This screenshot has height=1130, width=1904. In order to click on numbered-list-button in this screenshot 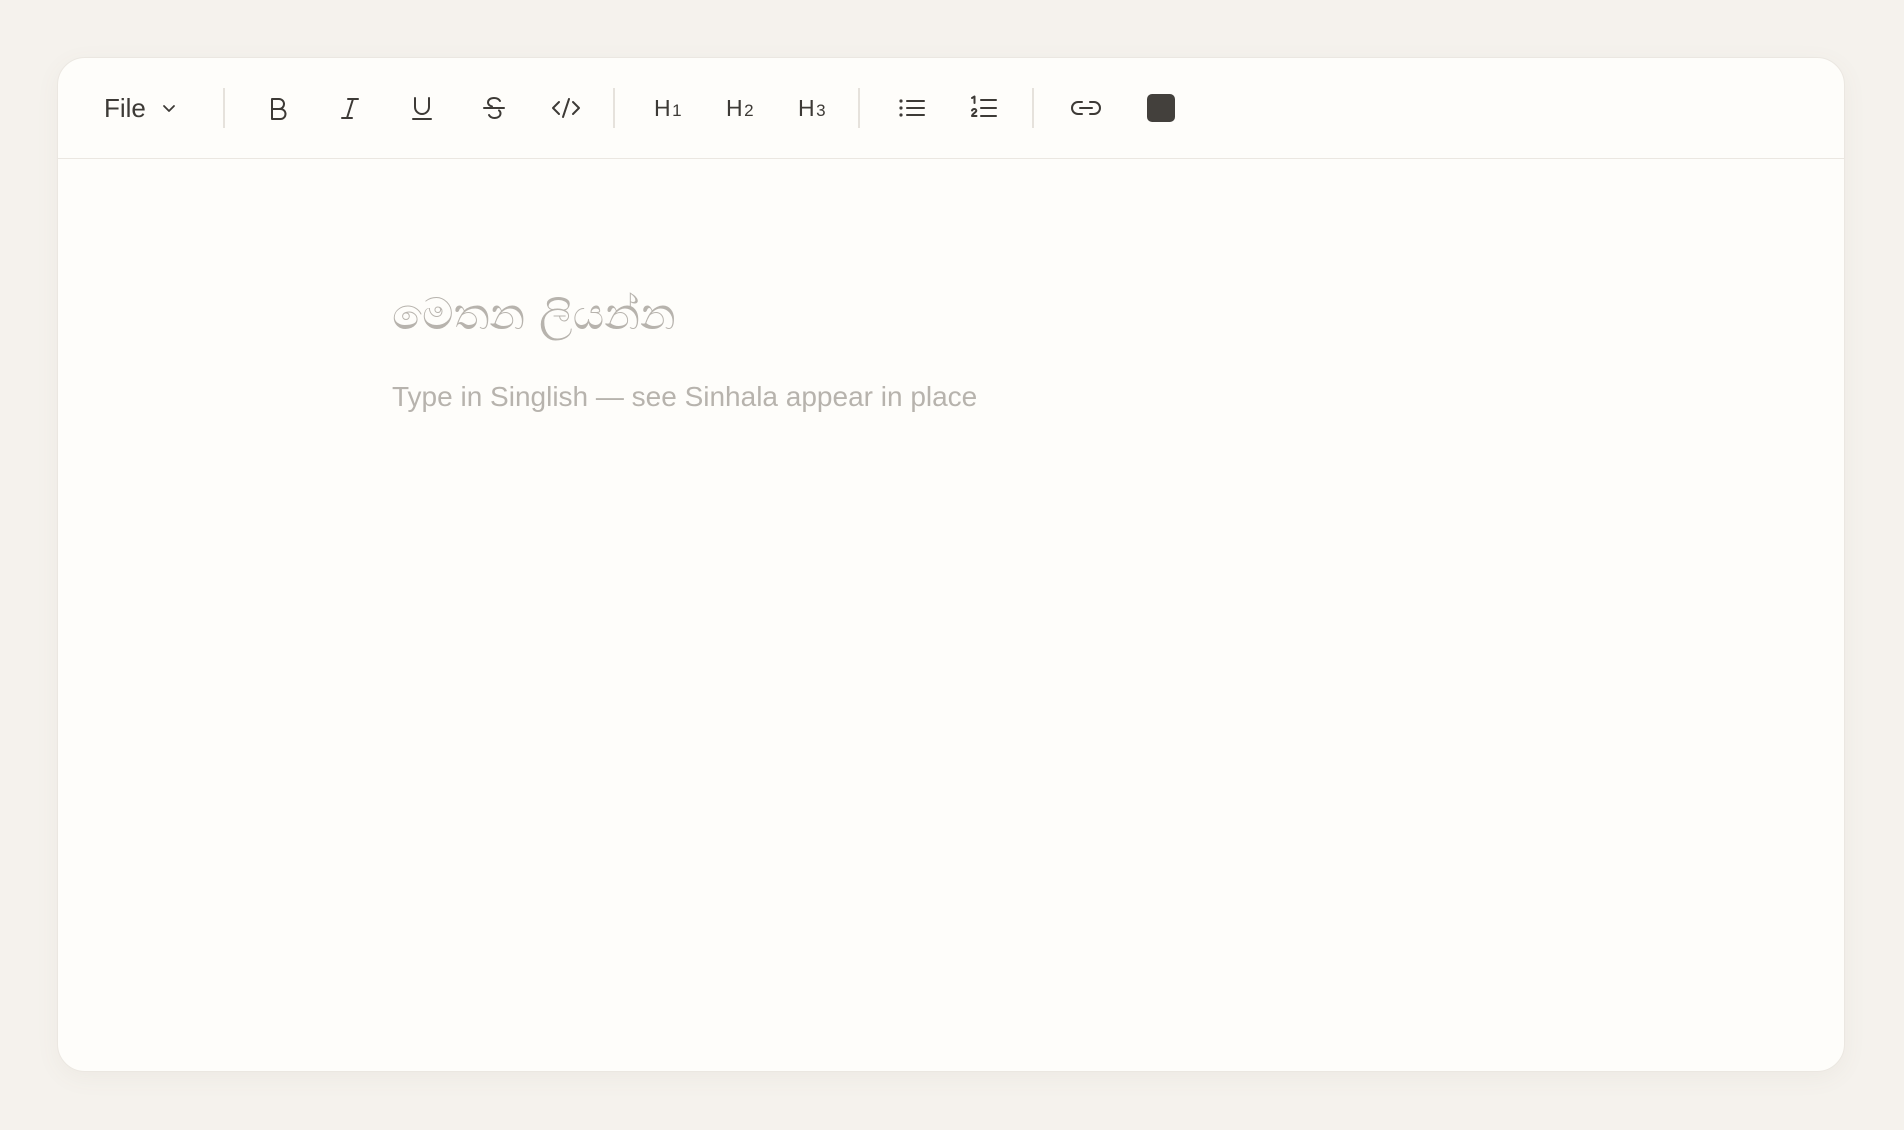, I will do `click(984, 108)`.